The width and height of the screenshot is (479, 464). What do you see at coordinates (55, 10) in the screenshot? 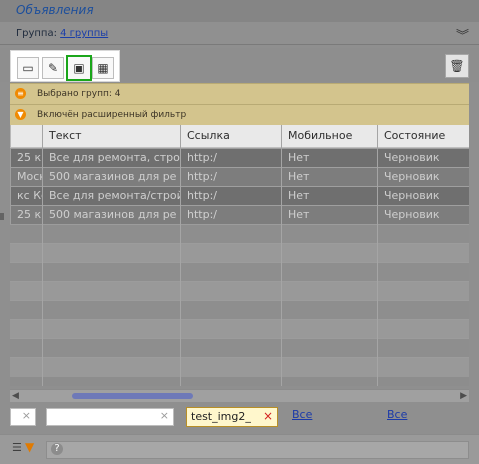
I see `page-title: Объявления` at bounding box center [55, 10].